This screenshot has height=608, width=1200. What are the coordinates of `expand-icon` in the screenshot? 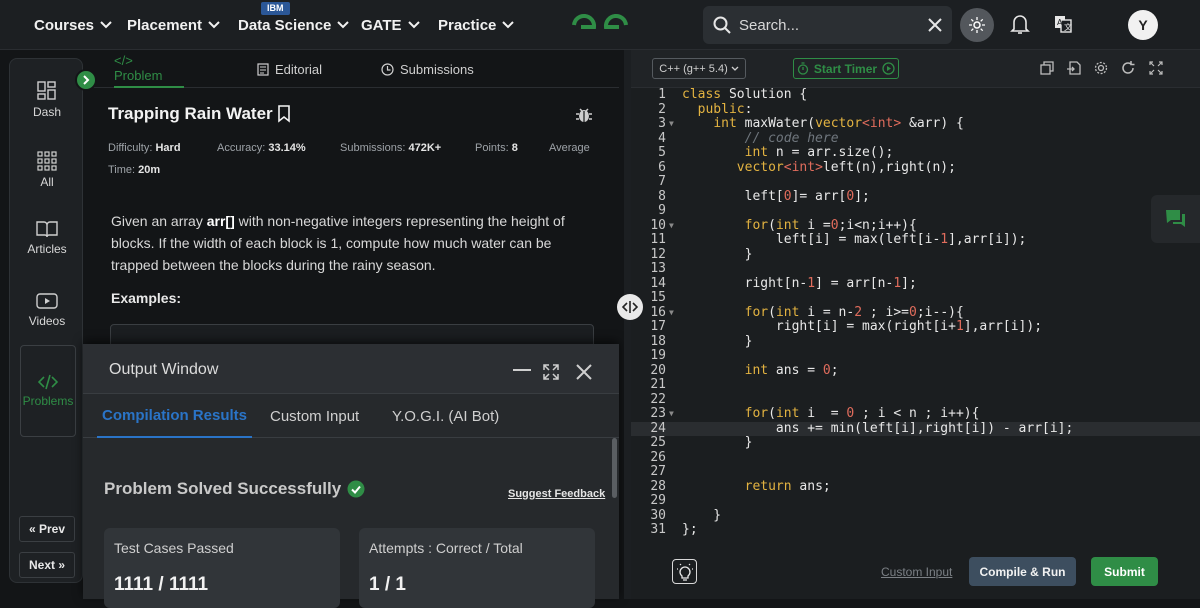 It's located at (551, 372).